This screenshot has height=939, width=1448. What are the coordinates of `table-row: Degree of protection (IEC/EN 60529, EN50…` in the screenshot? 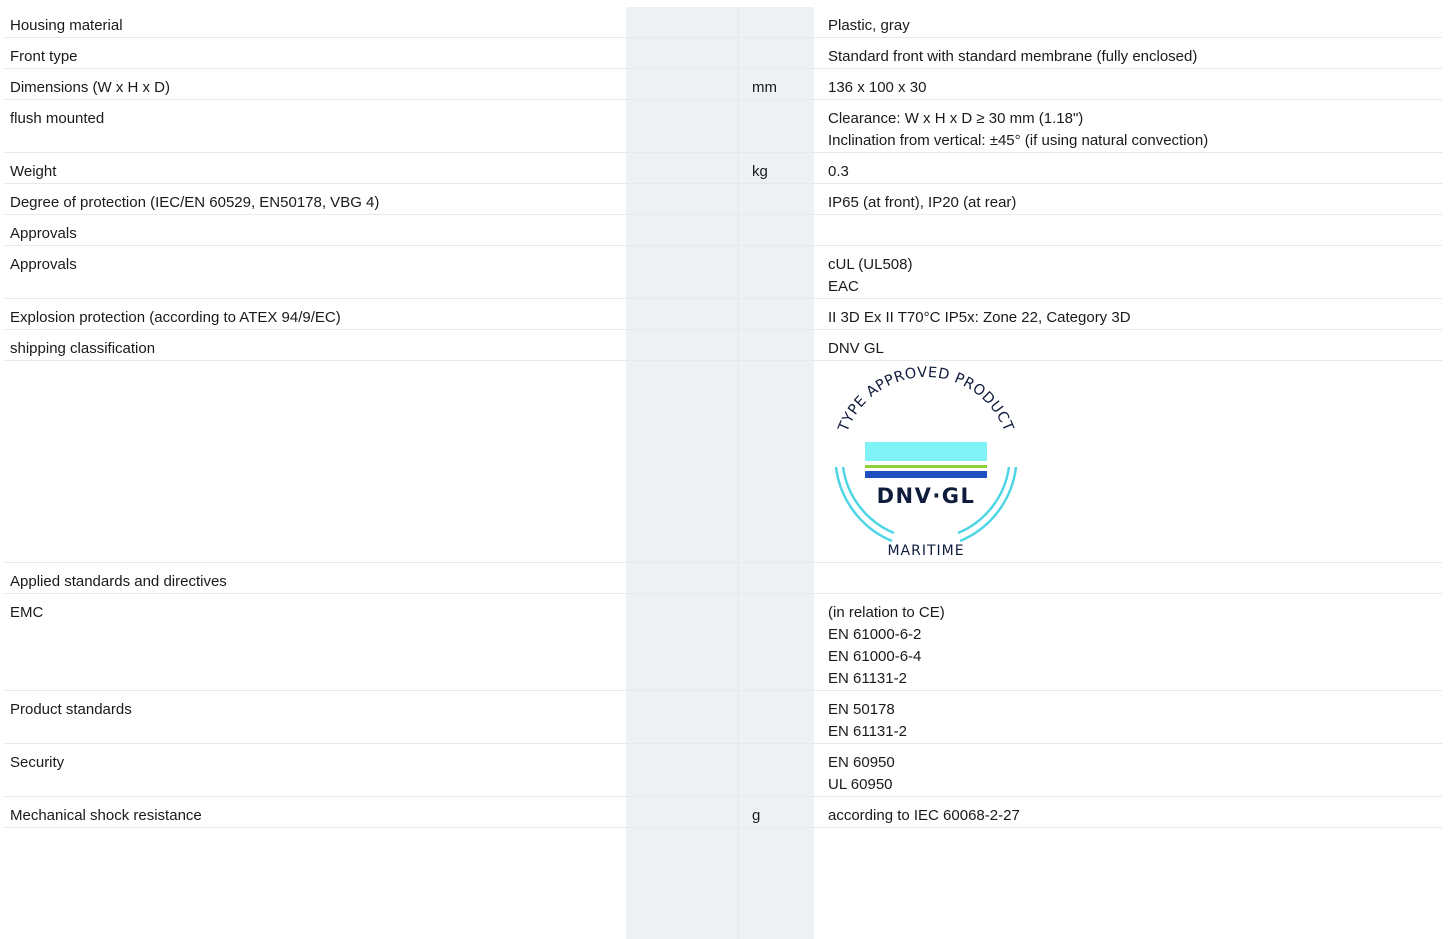 It's located at (723, 199).